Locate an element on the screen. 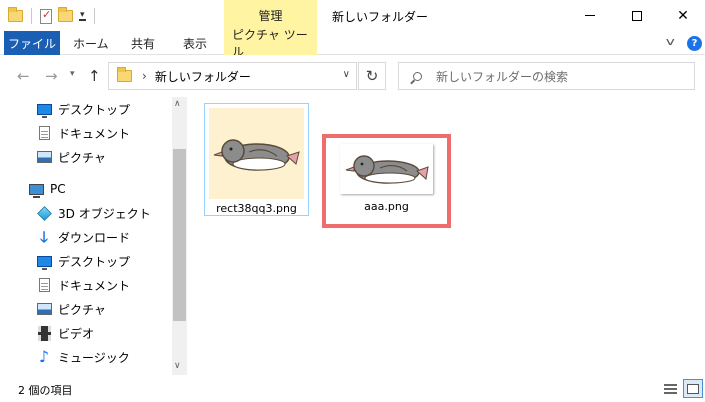 Image resolution: width=705 pixels, height=402 pixels. video-icon is located at coordinates (44, 333).